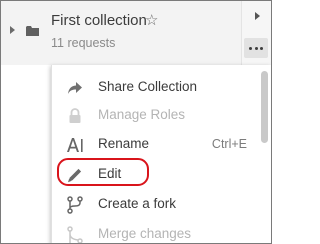 The image size is (320, 244). What do you see at coordinates (142, 114) in the screenshot?
I see `menu-item-label: Manage Roles` at bounding box center [142, 114].